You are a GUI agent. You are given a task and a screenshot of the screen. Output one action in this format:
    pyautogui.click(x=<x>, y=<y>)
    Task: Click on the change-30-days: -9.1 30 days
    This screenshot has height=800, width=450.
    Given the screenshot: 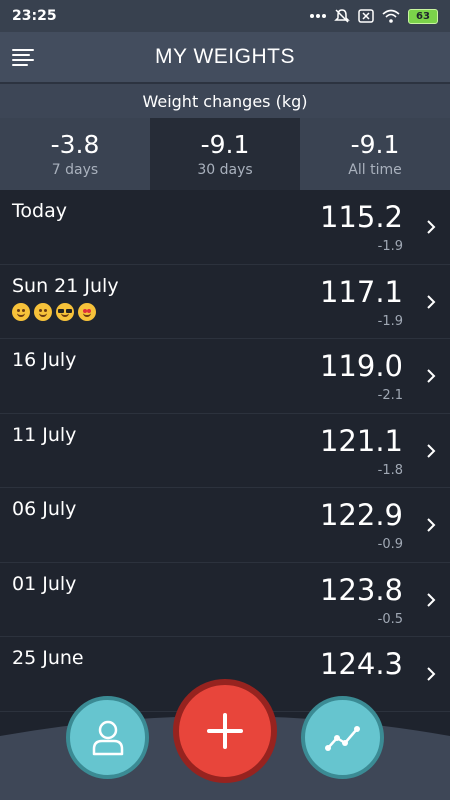 What is the action you would take?
    pyautogui.click(x=225, y=154)
    